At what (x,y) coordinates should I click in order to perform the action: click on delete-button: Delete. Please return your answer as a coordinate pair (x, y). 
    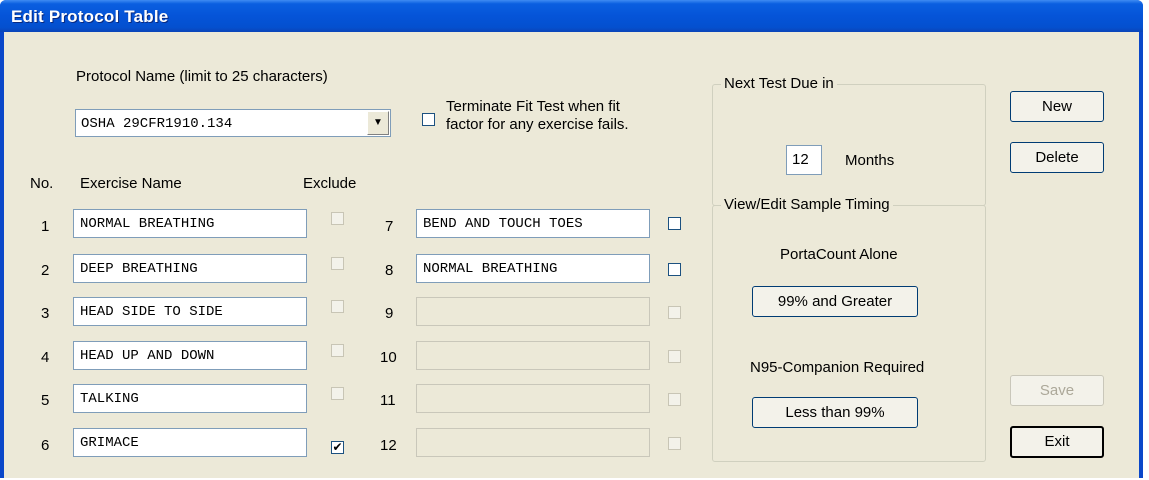
    Looking at the image, I should click on (1057, 157).